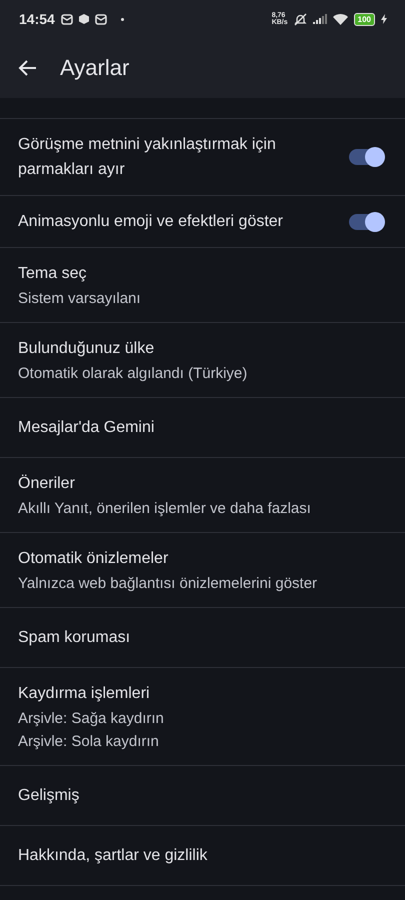 The width and height of the screenshot is (405, 900). I want to click on setting-summary: Yalnızca web bağlantısı önizlemelerini göster, so click(168, 584).